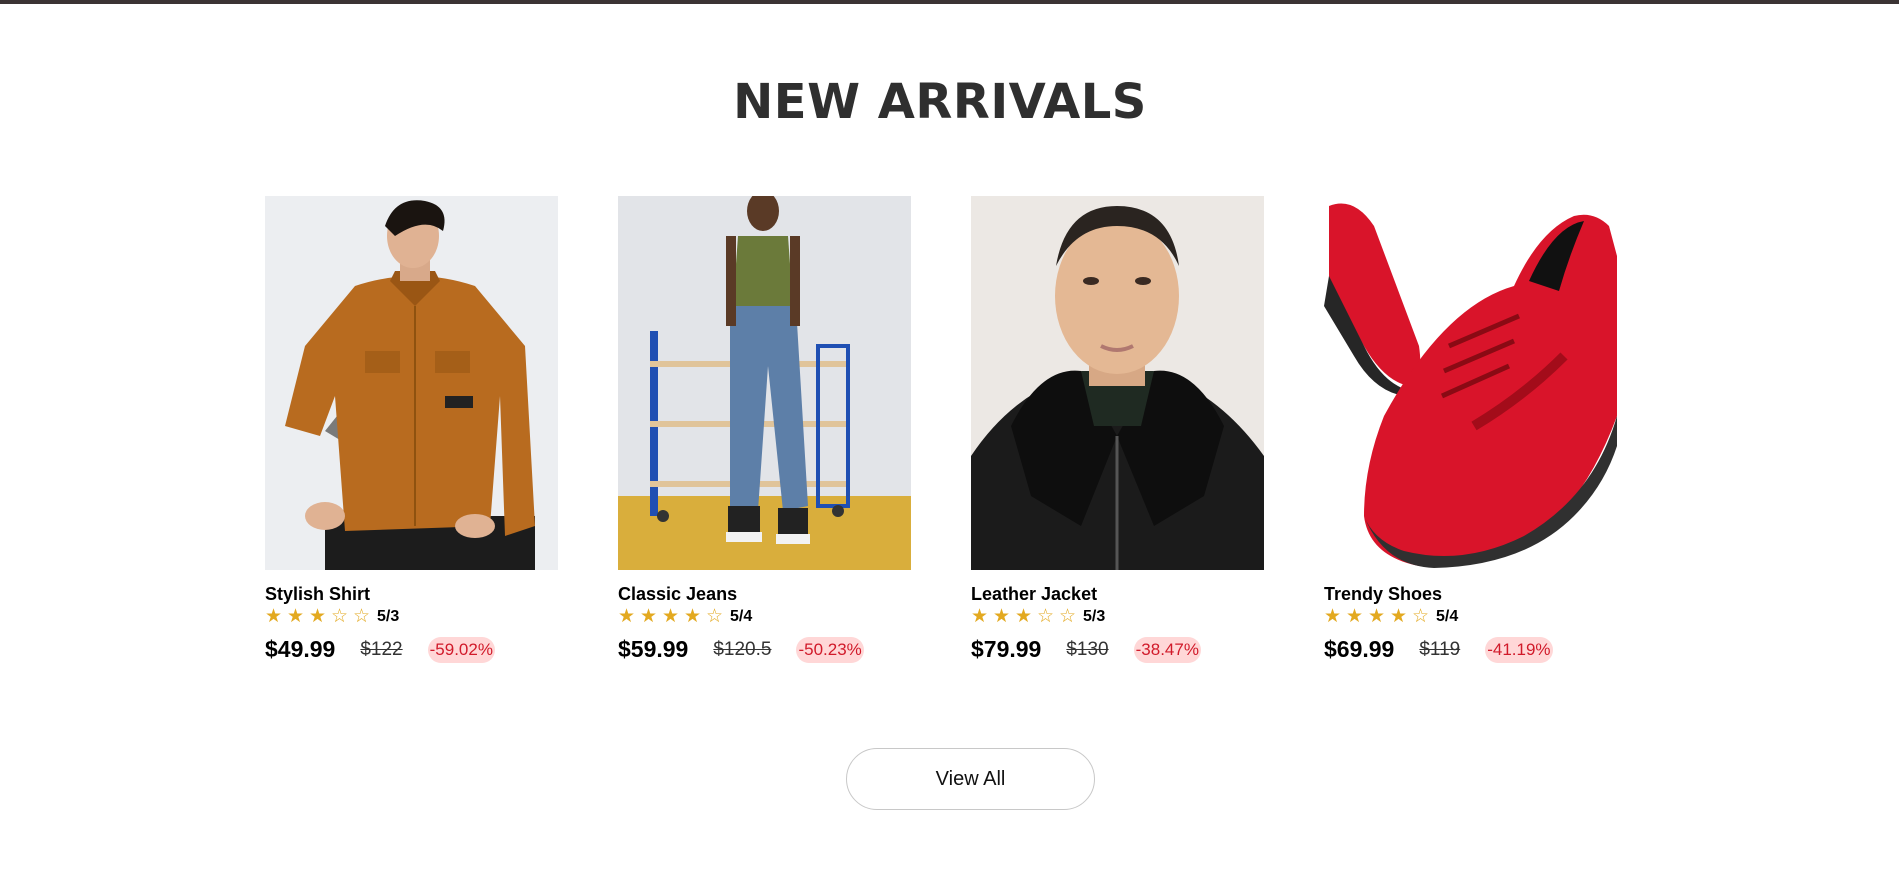  What do you see at coordinates (830, 649) in the screenshot?
I see `discount-badge: -50.23%` at bounding box center [830, 649].